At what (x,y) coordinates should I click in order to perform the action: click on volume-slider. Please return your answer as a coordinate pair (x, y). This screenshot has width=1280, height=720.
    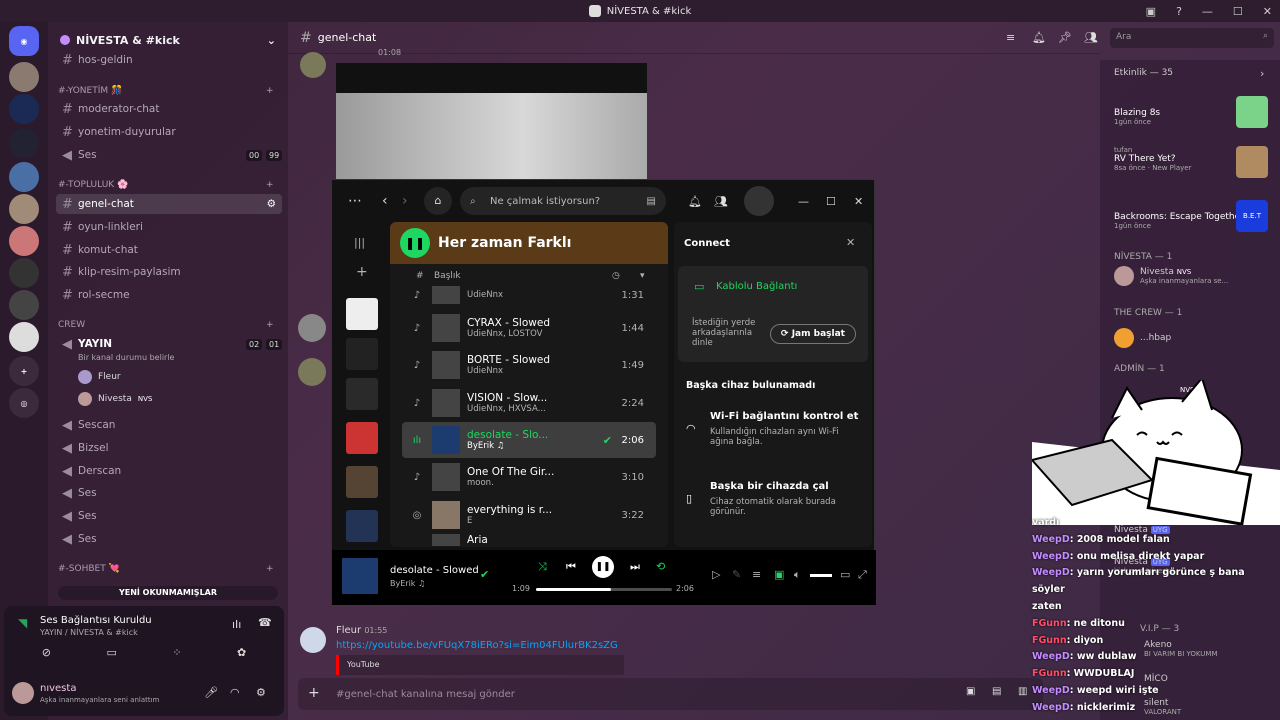
    Looking at the image, I should click on (821, 575).